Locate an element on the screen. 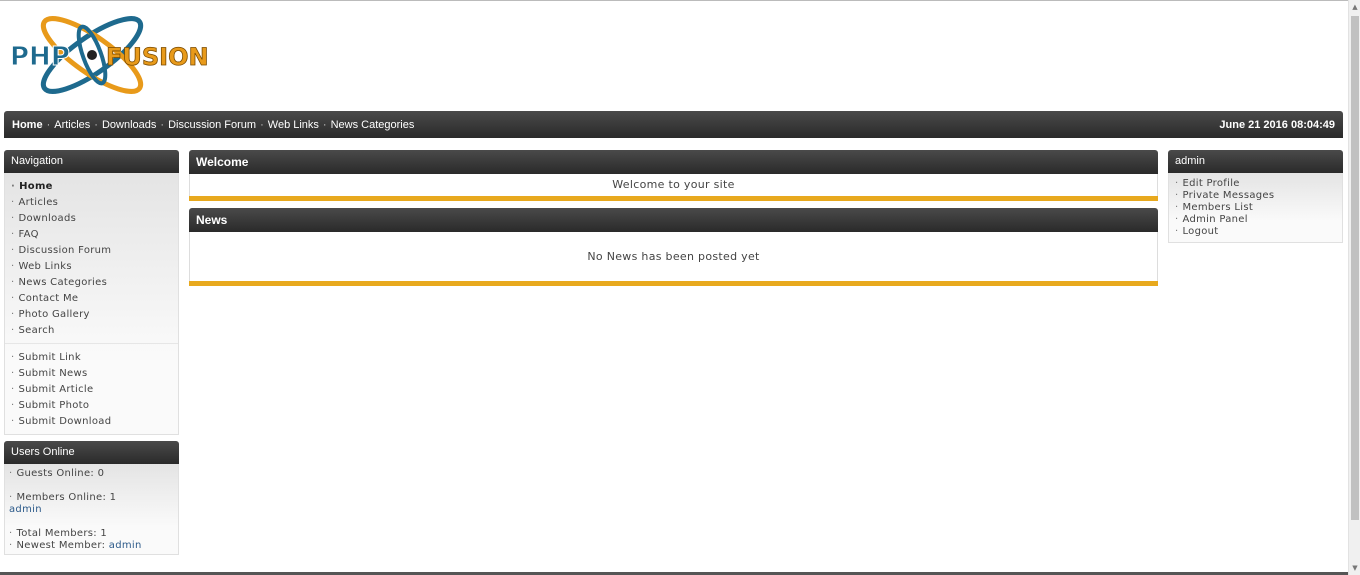 This screenshot has height=575, width=1360. members-online-count: 1 is located at coordinates (113, 497).